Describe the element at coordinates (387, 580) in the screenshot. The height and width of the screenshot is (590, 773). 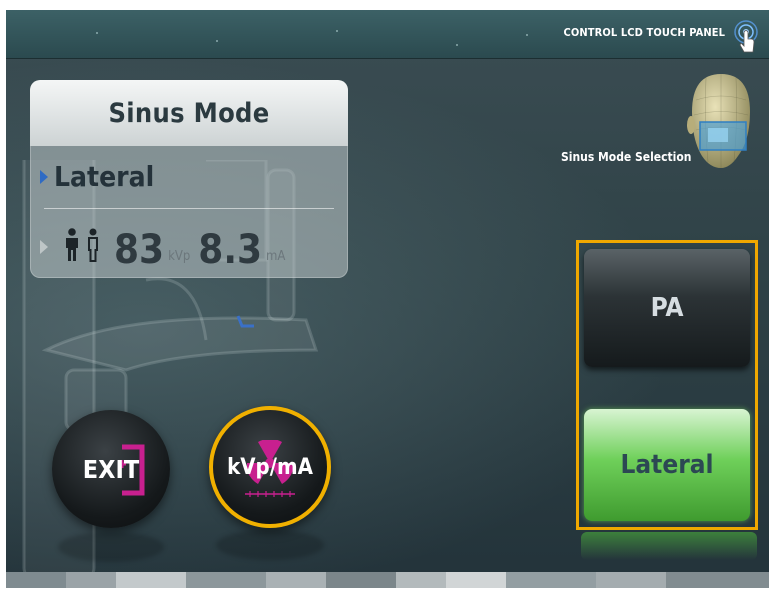
I see `bottom-strip` at that location.